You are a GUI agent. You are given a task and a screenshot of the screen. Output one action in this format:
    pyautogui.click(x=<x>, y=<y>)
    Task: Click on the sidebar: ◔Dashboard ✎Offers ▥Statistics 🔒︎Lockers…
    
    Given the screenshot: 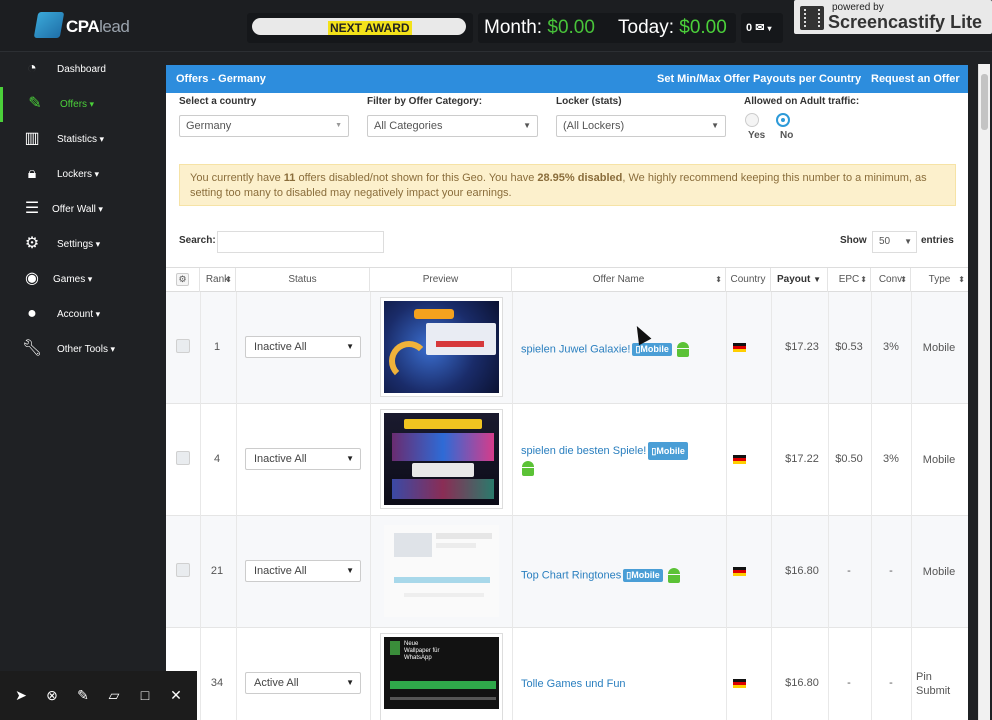 What is the action you would take?
    pyautogui.click(x=69, y=362)
    